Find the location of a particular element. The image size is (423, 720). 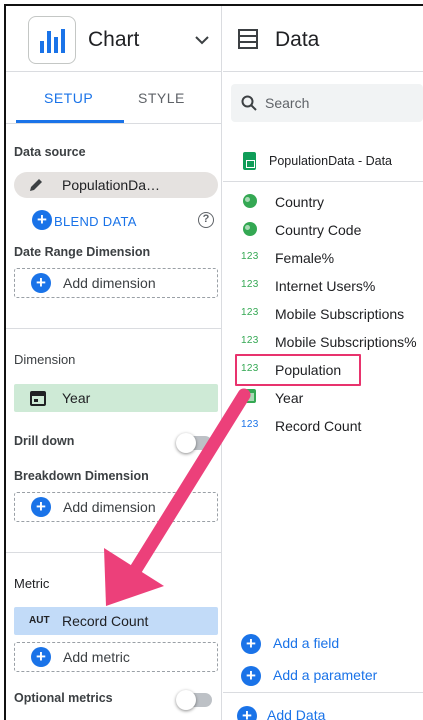

data-source-row: PopulationData - Data is located at coordinates (323, 162).